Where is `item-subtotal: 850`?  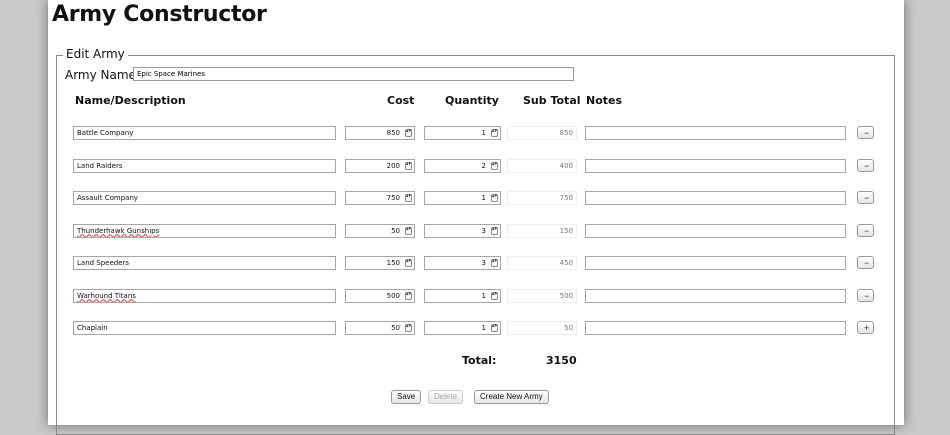 item-subtotal: 850 is located at coordinates (542, 133).